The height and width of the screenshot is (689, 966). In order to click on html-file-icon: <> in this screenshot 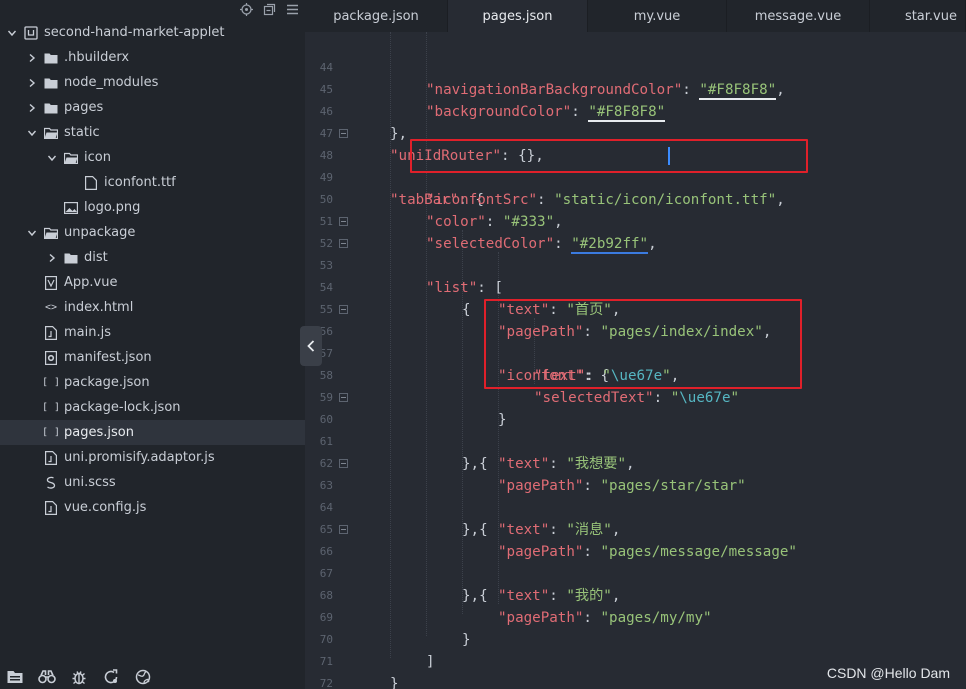, I will do `click(51, 307)`.